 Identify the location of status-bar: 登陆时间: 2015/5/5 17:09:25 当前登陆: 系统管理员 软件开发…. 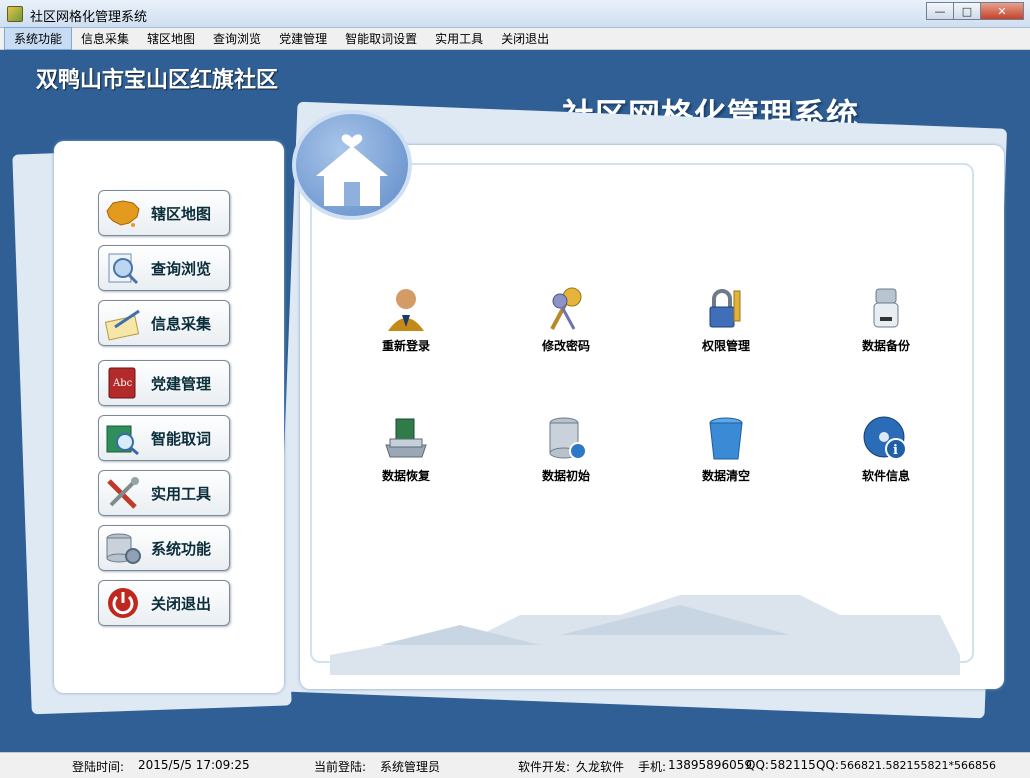
(515, 765).